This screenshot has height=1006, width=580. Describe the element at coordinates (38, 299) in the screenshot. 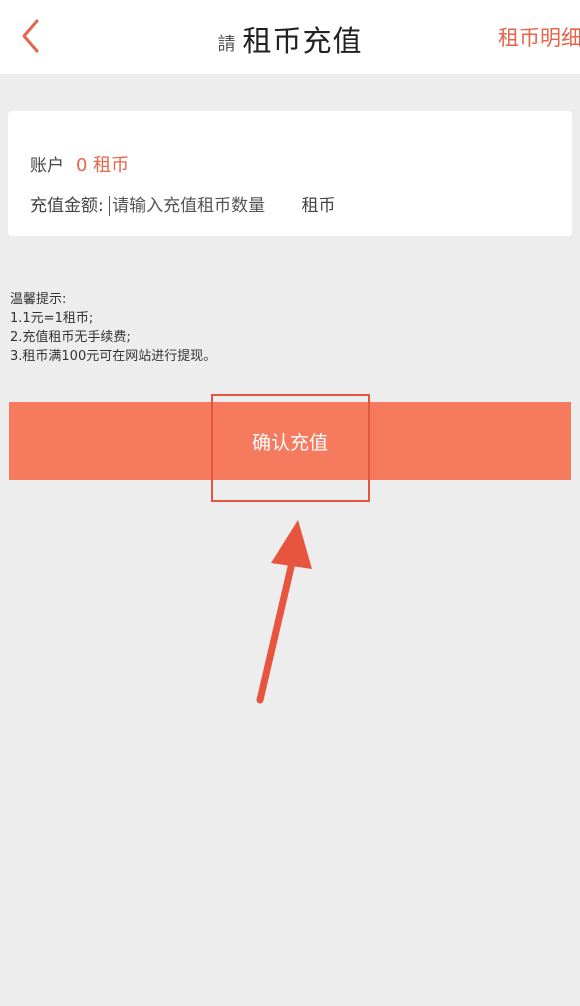

I see `tips-title: 温馨提示:` at that location.